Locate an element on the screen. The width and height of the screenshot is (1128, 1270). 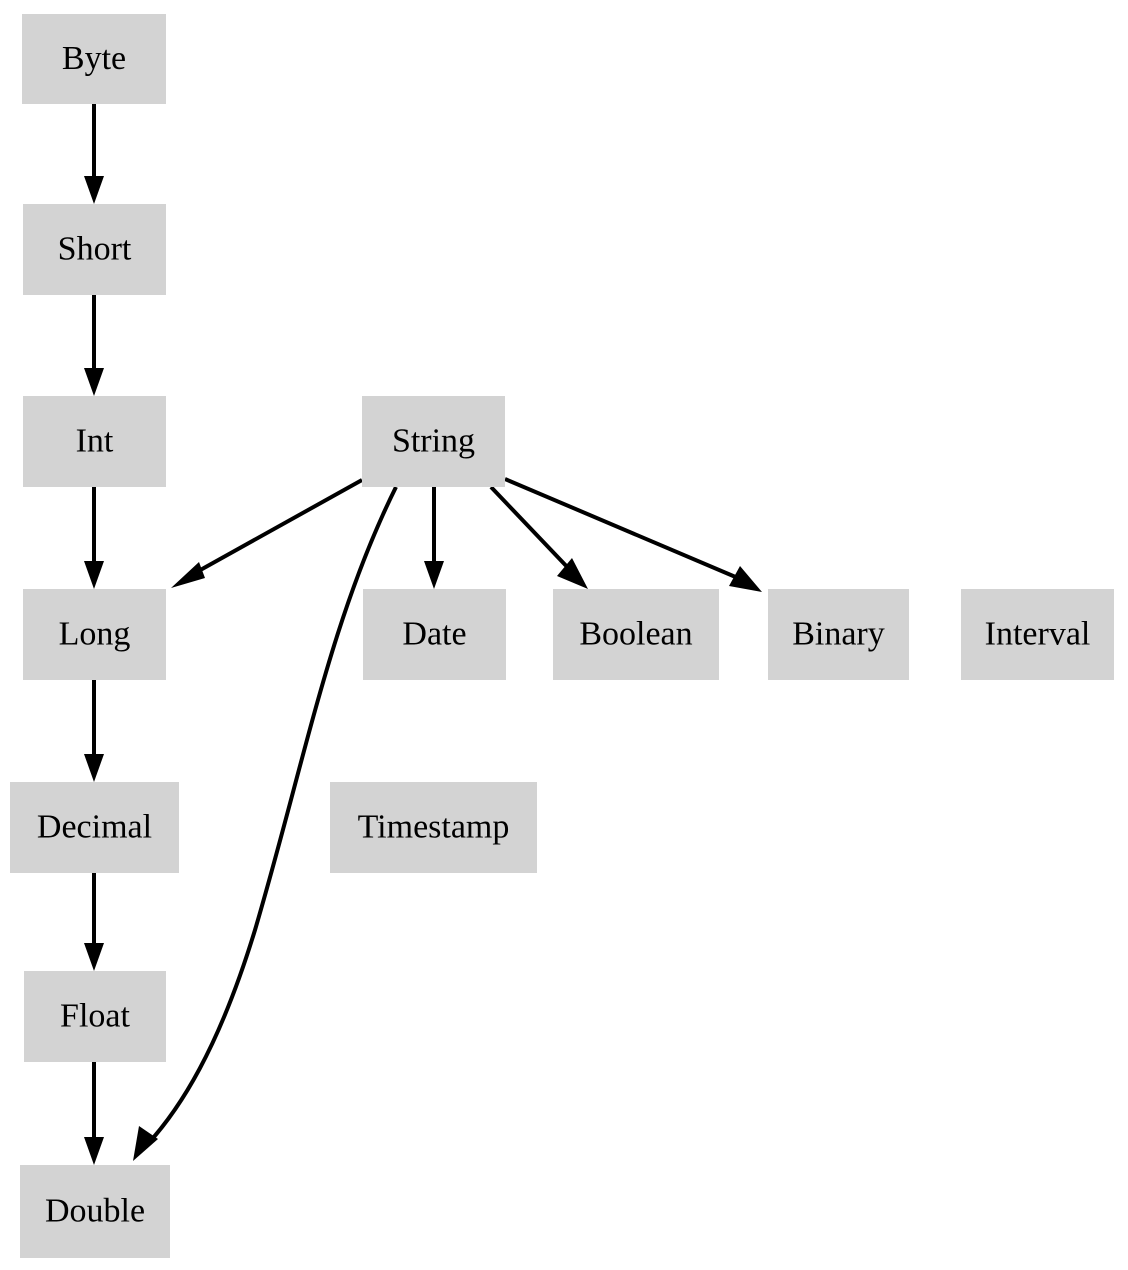
node-byte: Byte is located at coordinates (94, 59).